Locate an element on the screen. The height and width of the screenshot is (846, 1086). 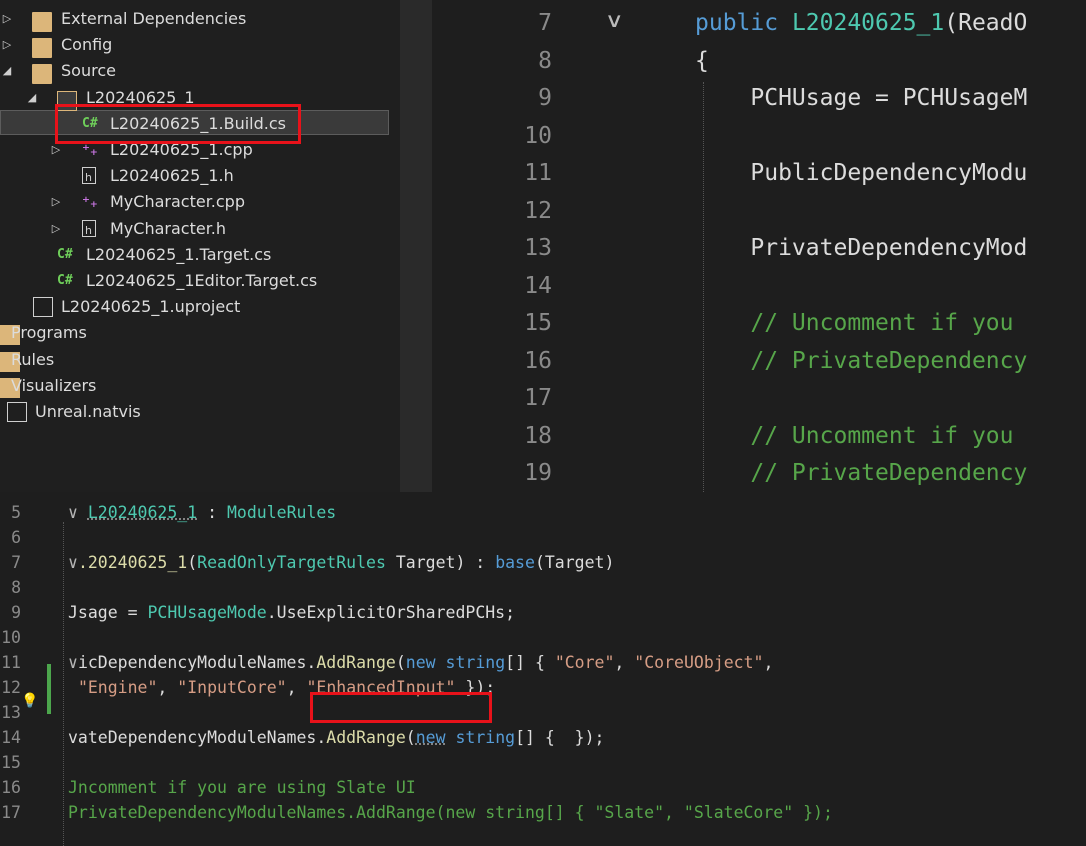
tree-item-label: External Dependencies is located at coordinates (154, 18).